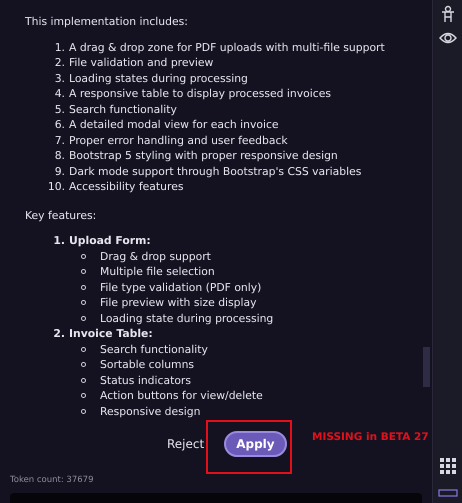  Describe the element at coordinates (448, 466) in the screenshot. I see `grid-icon` at that location.